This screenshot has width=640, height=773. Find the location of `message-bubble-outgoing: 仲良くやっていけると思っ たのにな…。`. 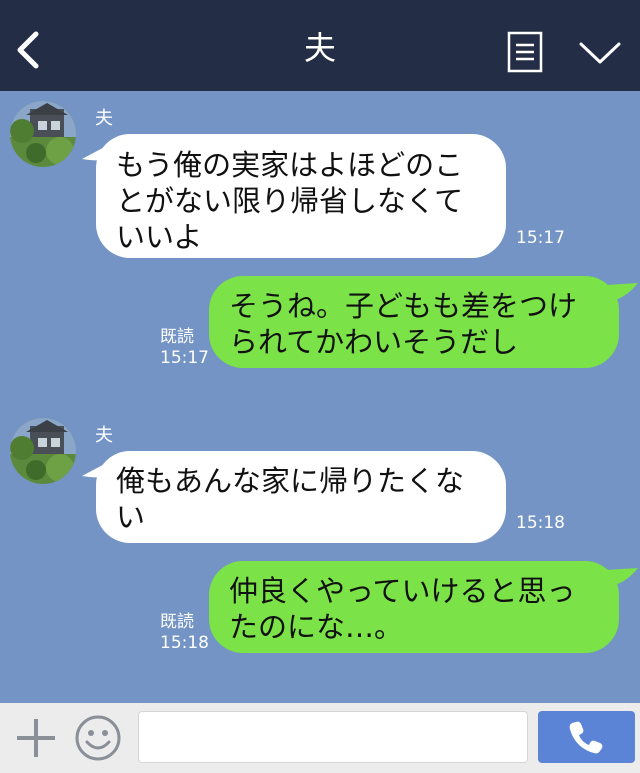

message-bubble-outgoing: 仲良くやっていけると思っ たのにな…。 is located at coordinates (414, 607).